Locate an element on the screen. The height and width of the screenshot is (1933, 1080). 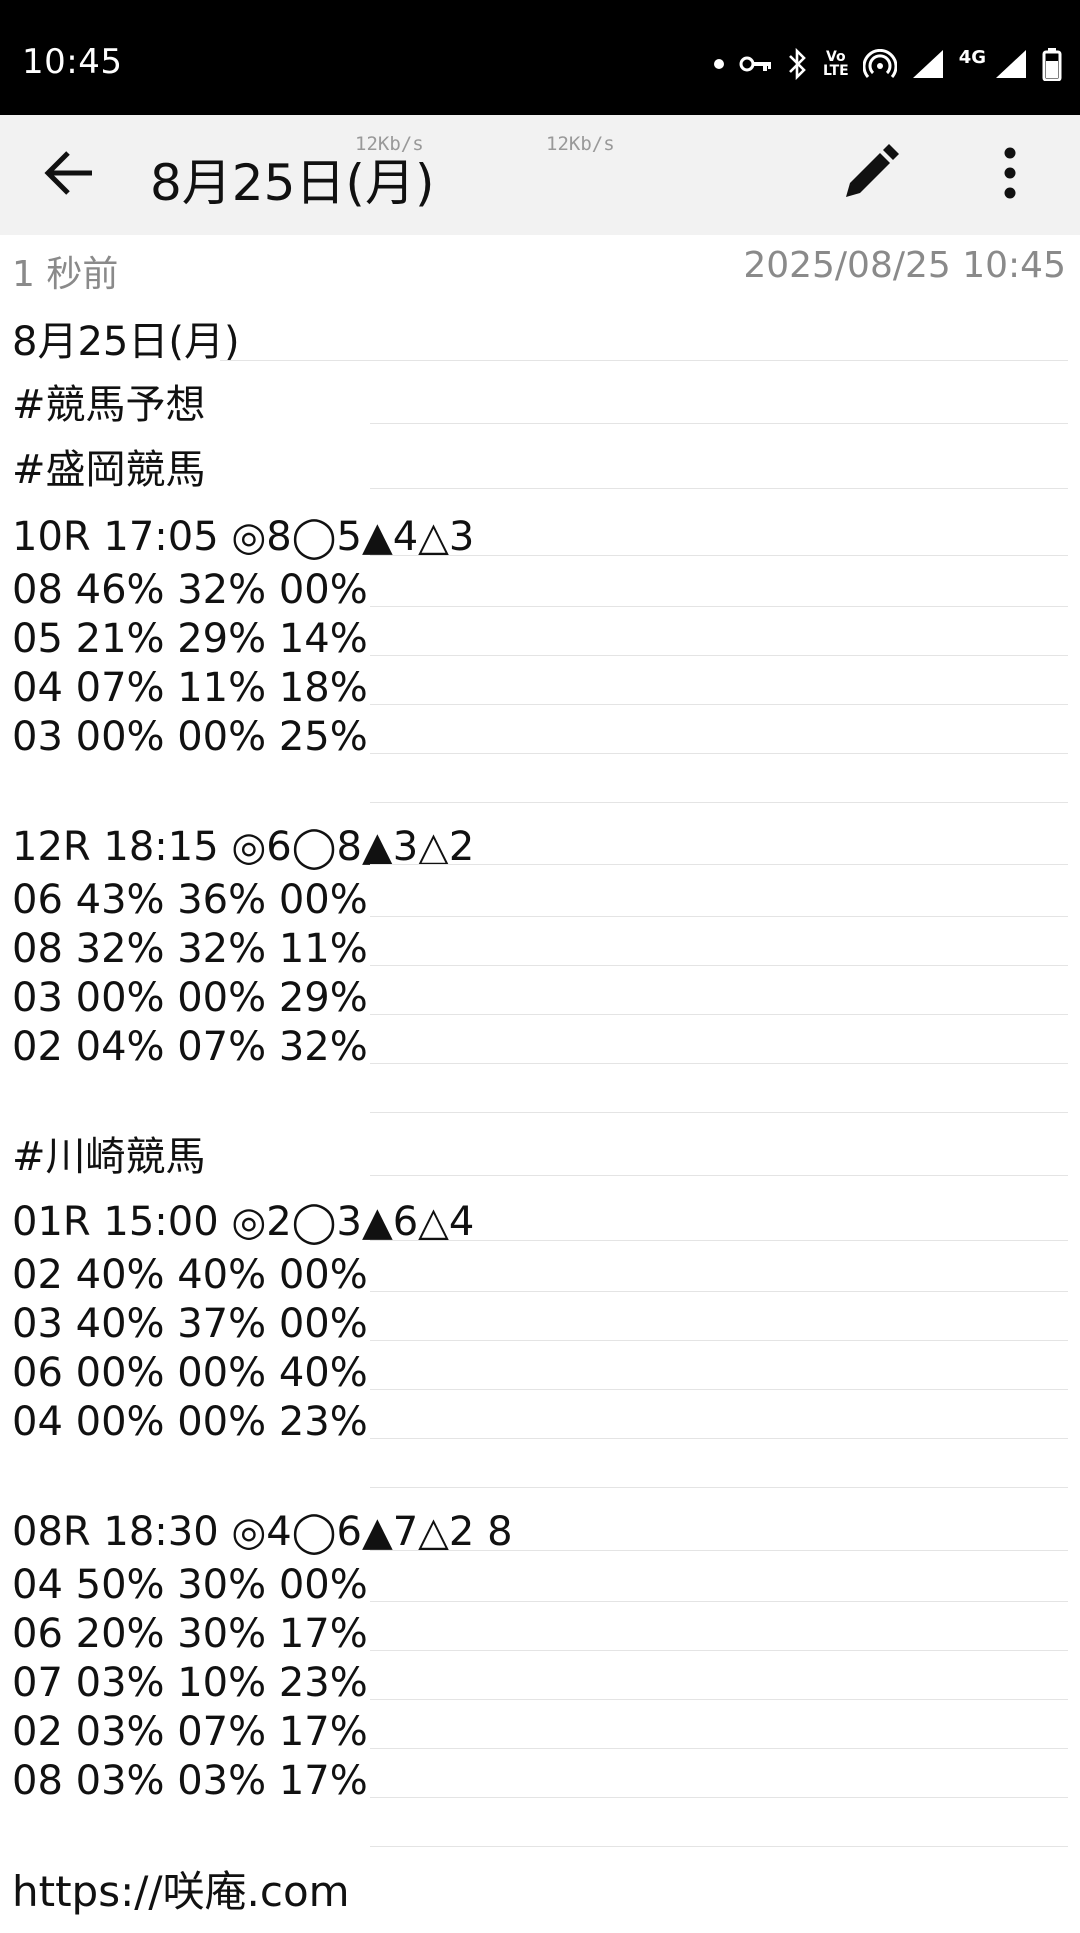
more-vert-icon is located at coordinates (1010, 175).